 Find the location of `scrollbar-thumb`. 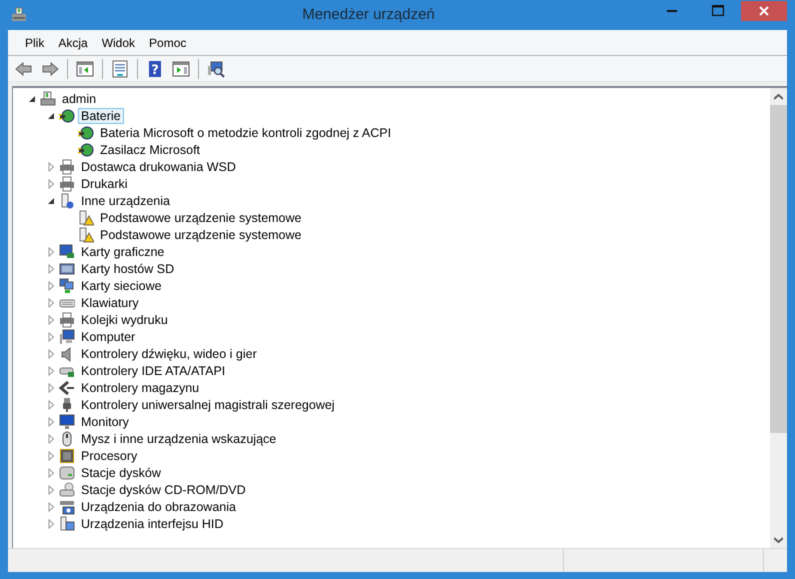

scrollbar-thumb is located at coordinates (778, 269).